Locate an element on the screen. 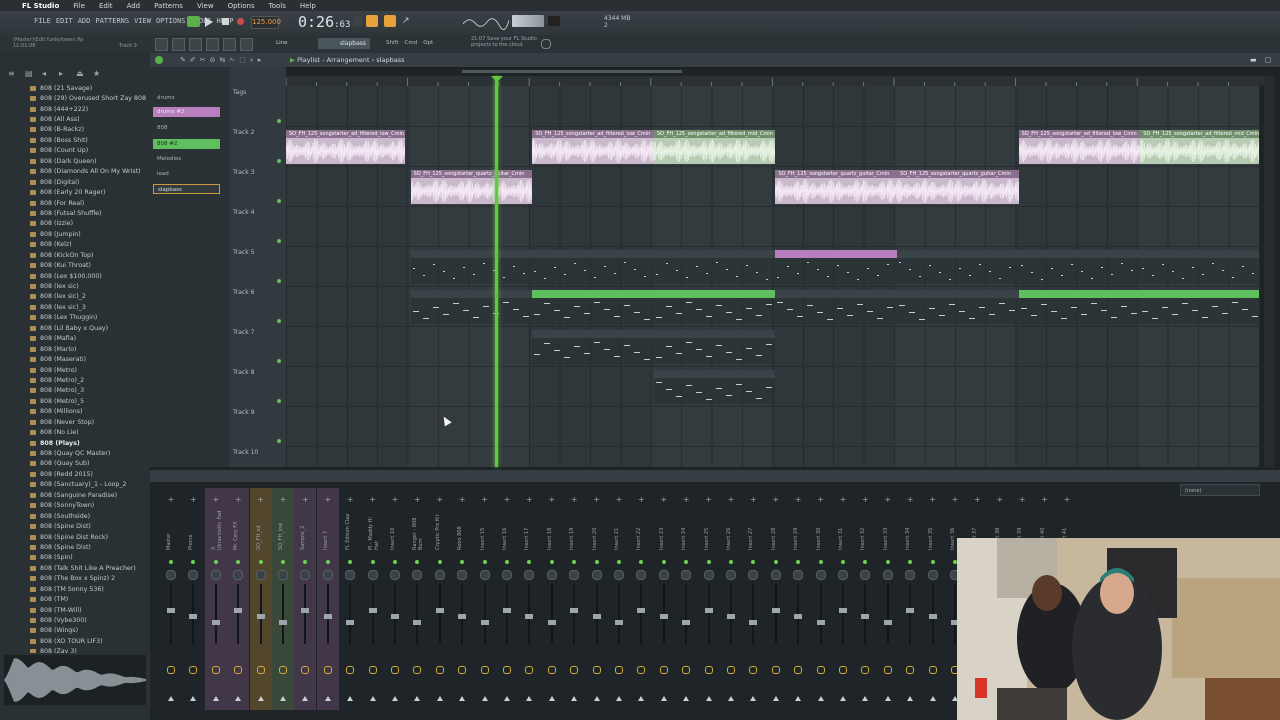 Image resolution: width=1280 pixels, height=720 pixels. browser-item: 808 (Kelz) is located at coordinates (75, 245).